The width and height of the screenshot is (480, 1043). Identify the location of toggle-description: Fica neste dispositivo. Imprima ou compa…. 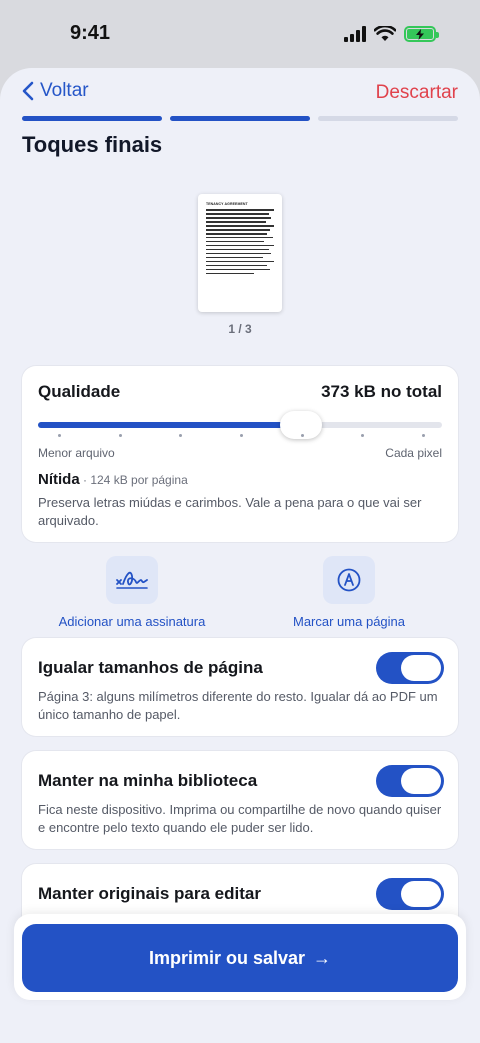
(240, 818).